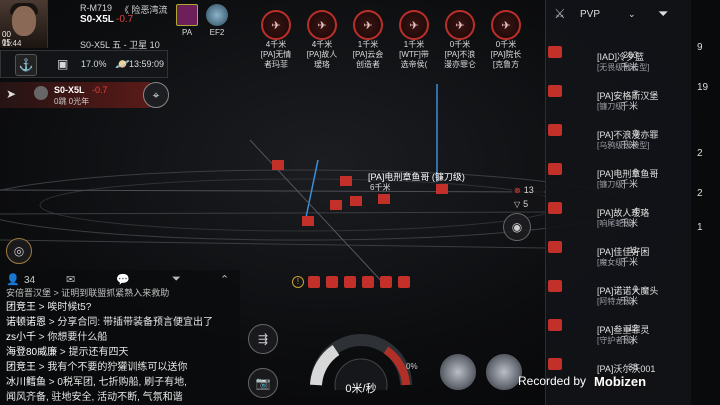  I want to click on target-name: [PA]院长, so click(506, 54).